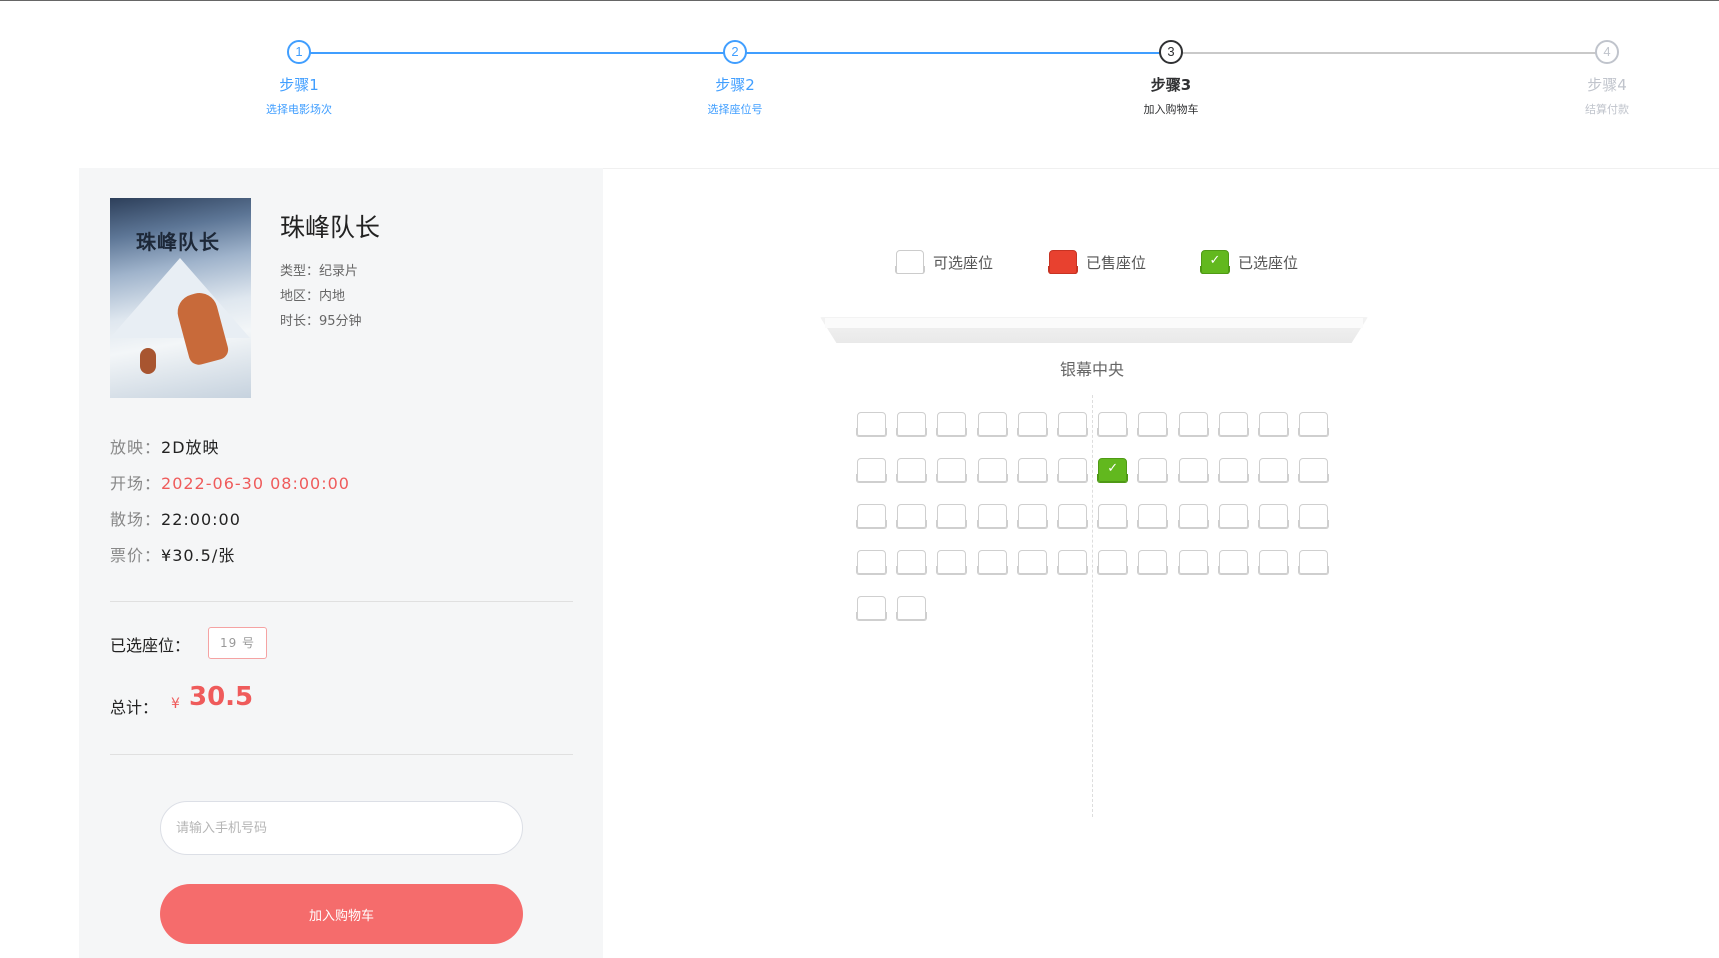  What do you see at coordinates (299, 52) in the screenshot?
I see `step-number: 1` at bounding box center [299, 52].